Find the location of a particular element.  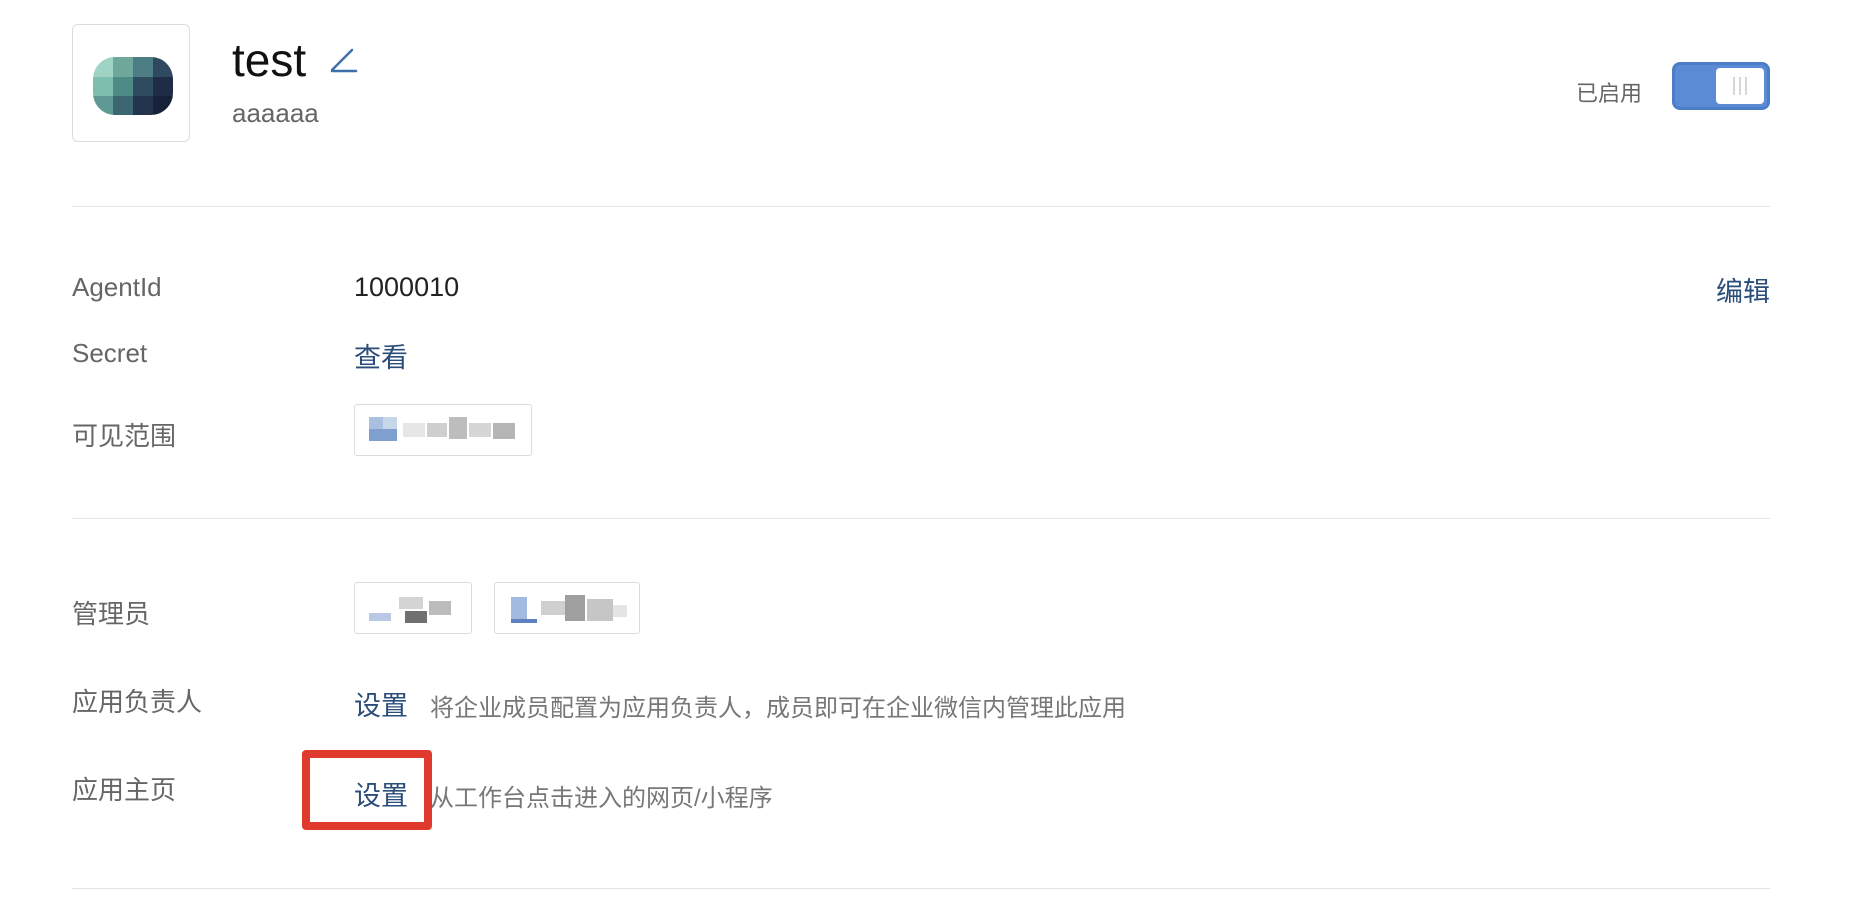

app-name: test is located at coordinates (269, 60).